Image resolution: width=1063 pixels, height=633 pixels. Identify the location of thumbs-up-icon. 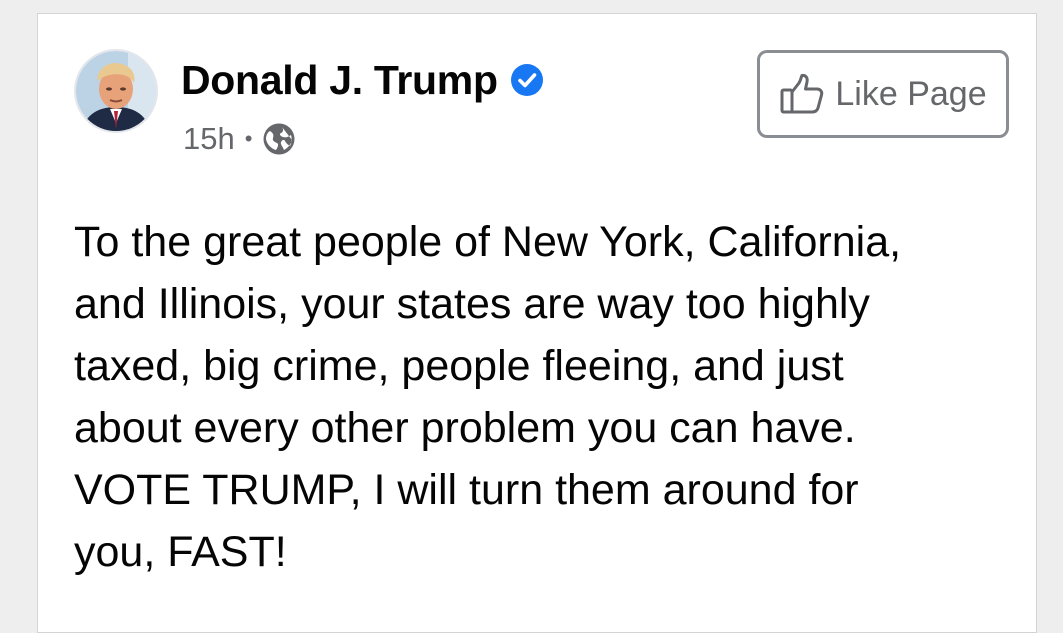
(802, 94).